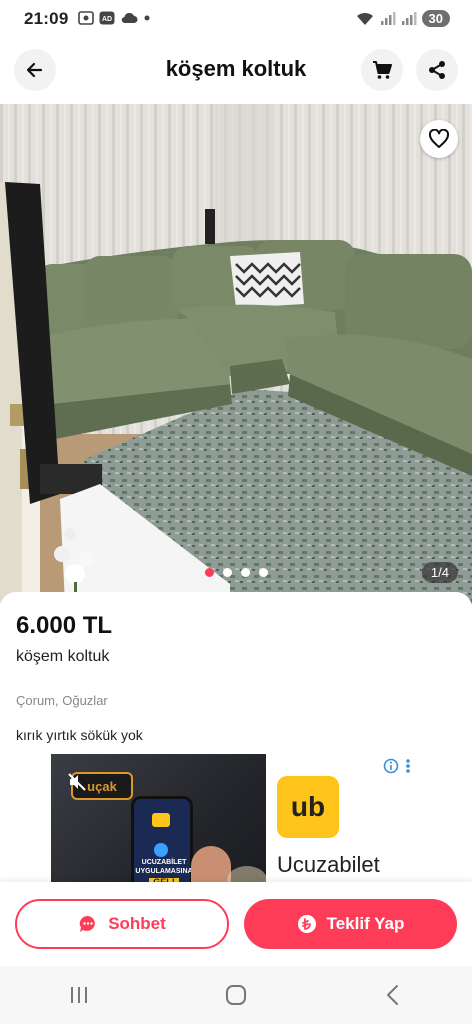  What do you see at coordinates (236, 572) in the screenshot?
I see `gallery-pagination` at bounding box center [236, 572].